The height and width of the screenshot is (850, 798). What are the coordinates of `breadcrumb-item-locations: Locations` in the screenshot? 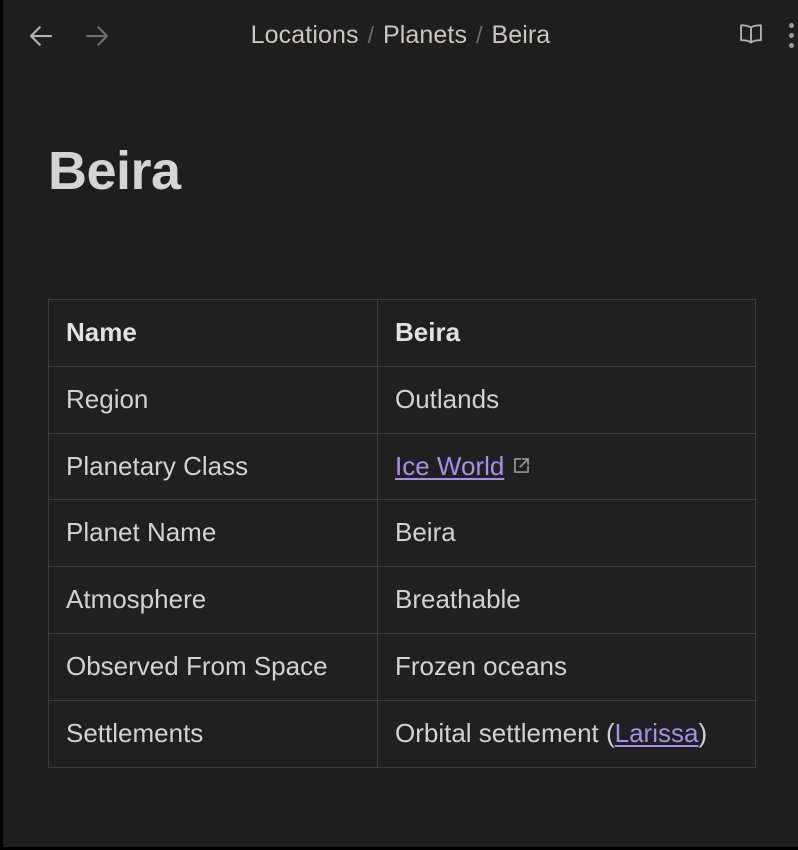 It's located at (305, 35).